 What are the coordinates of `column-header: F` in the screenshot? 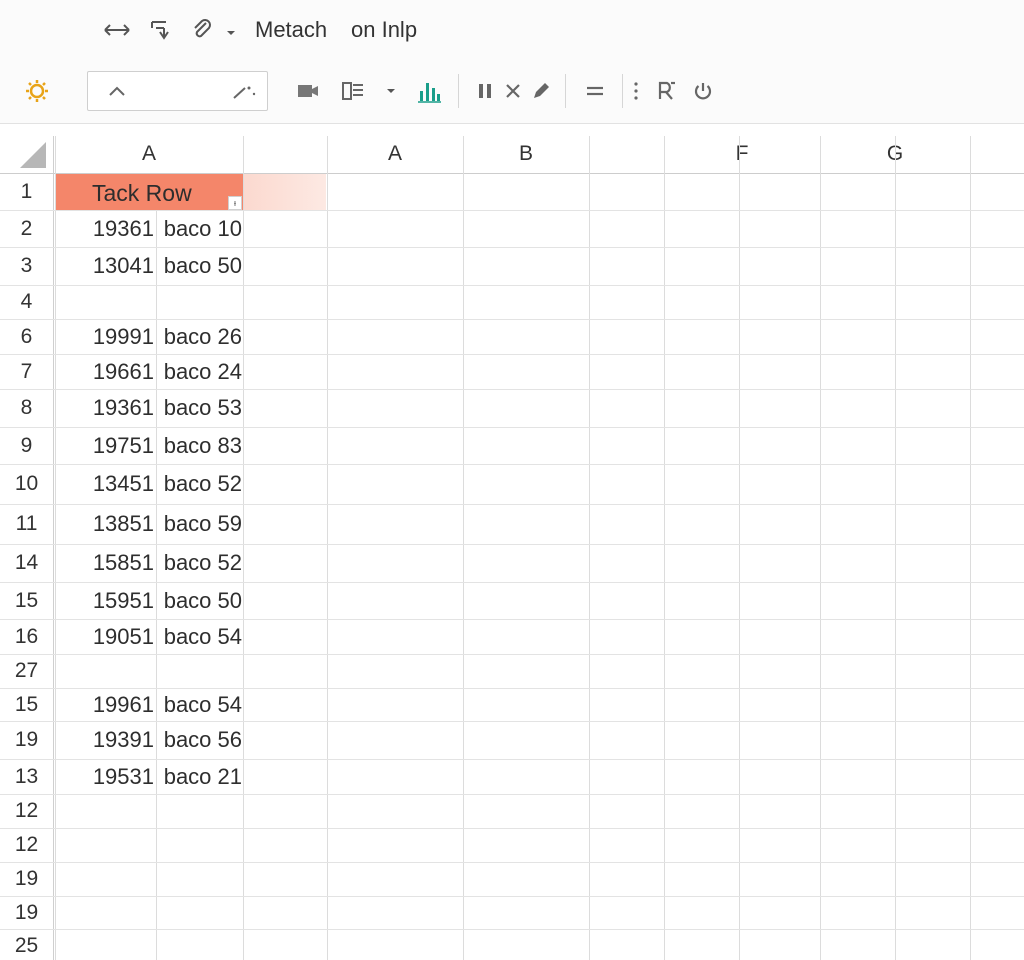 It's located at (742, 154).